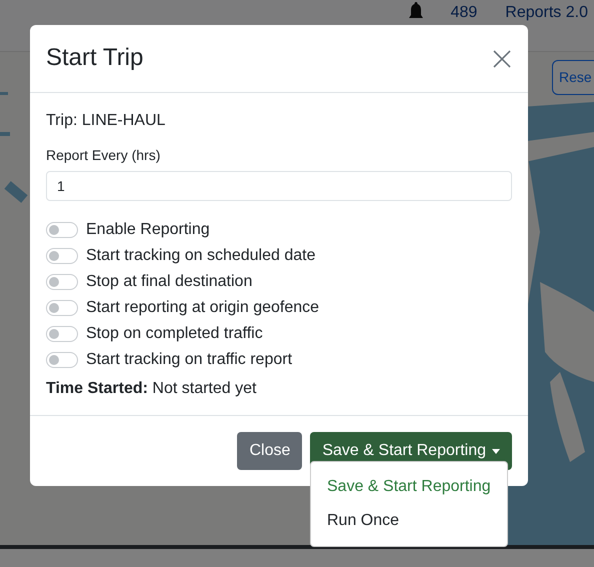 Image resolution: width=594 pixels, height=567 pixels. What do you see at coordinates (546, 13) in the screenshot?
I see `reports-link: Reports 2.0` at bounding box center [546, 13].